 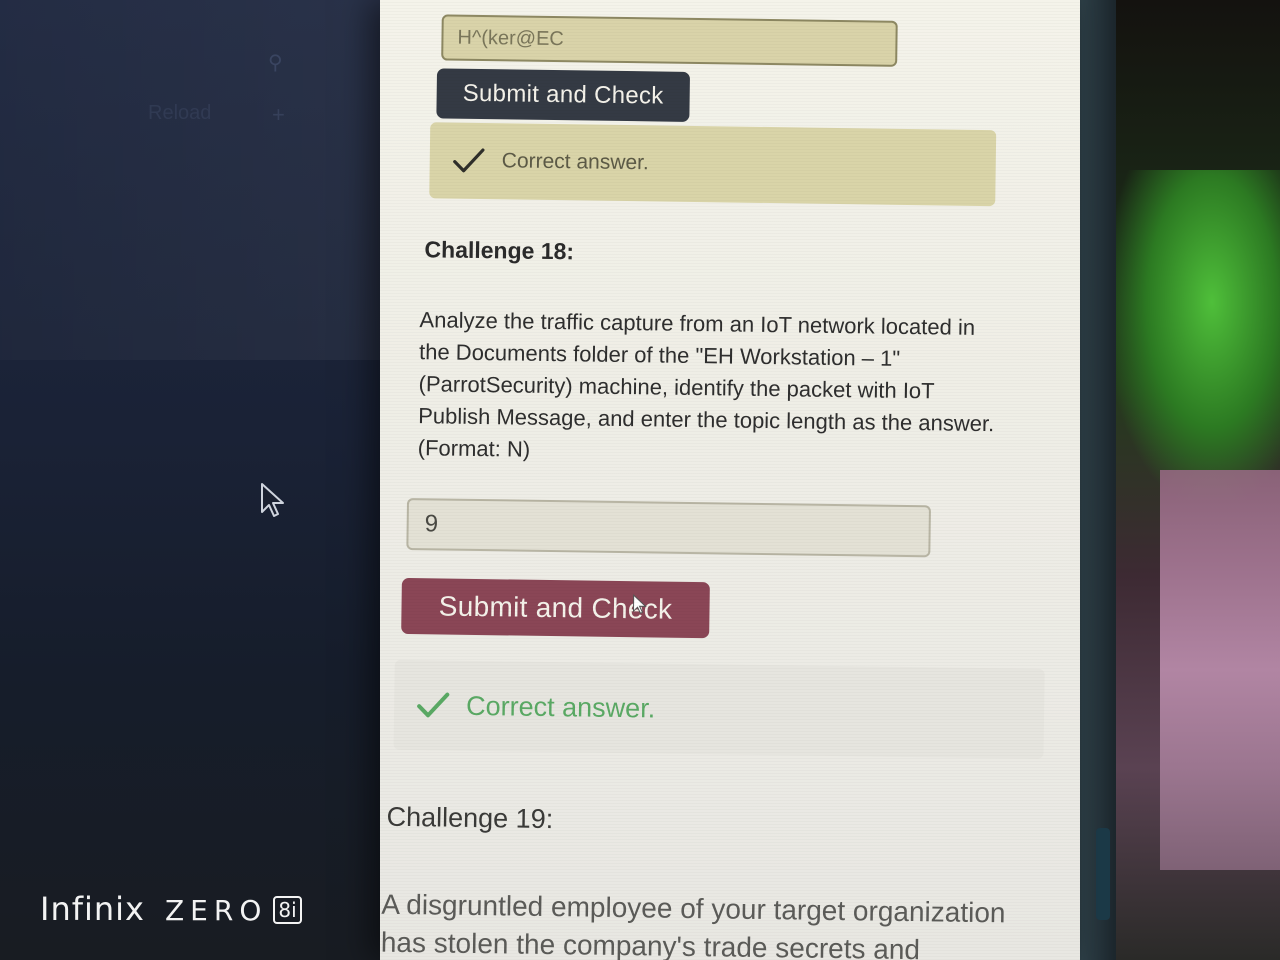 I want to click on challenge-17-answer-field, so click(x=669, y=40).